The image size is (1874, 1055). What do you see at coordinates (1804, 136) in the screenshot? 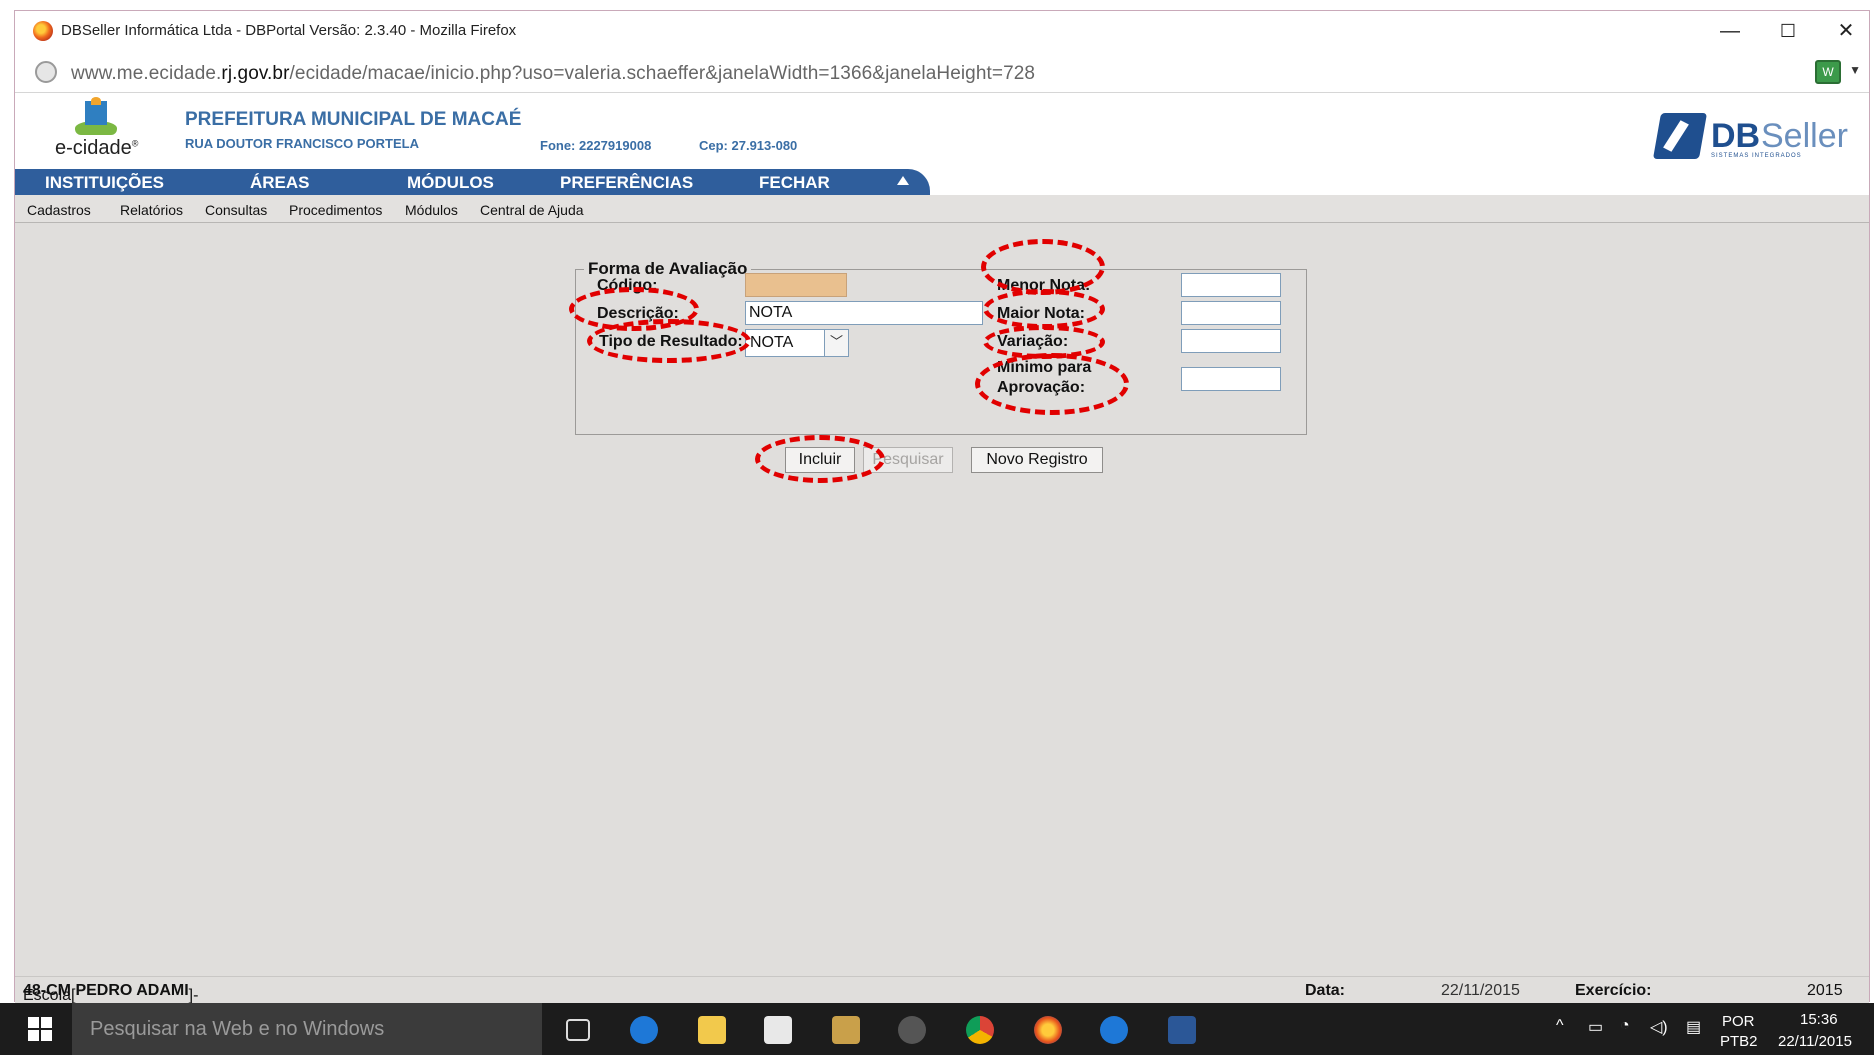
I see `brand-seller: Seller` at bounding box center [1804, 136].